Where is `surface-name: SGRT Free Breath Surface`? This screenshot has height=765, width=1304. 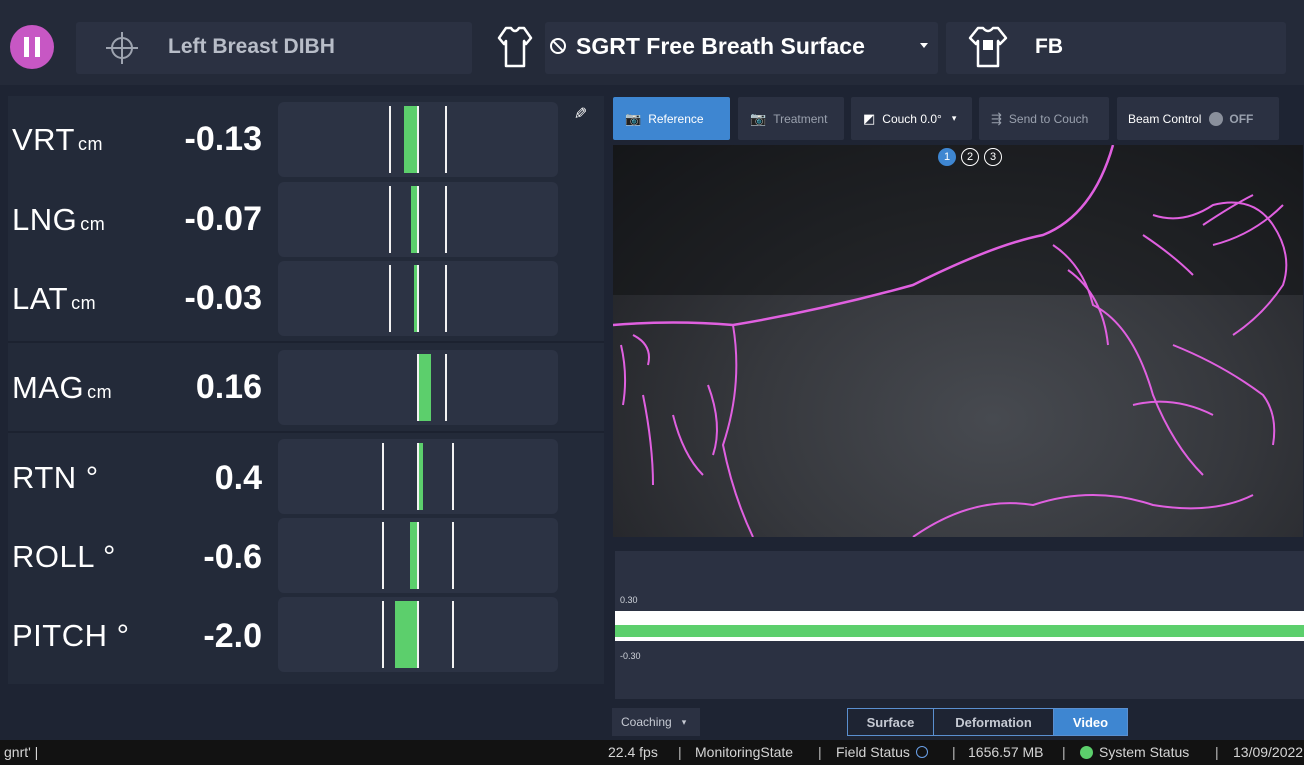
surface-name: SGRT Free Breath Surface is located at coordinates (720, 46).